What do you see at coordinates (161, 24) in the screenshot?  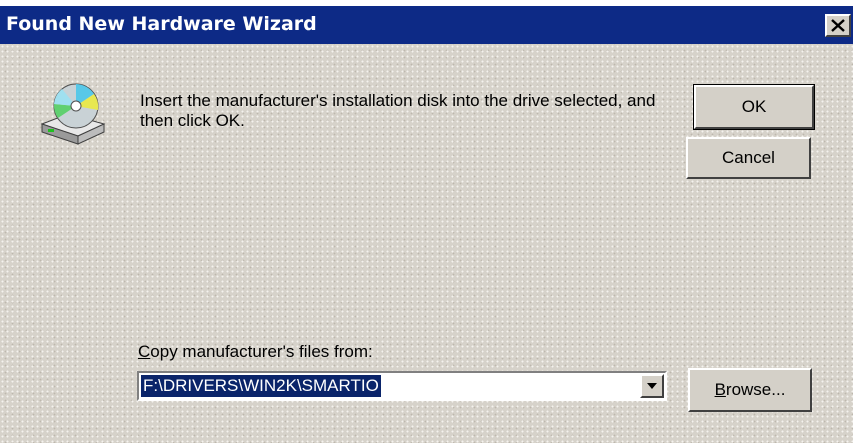 I see `window-title: Found New Hardware Wizard` at bounding box center [161, 24].